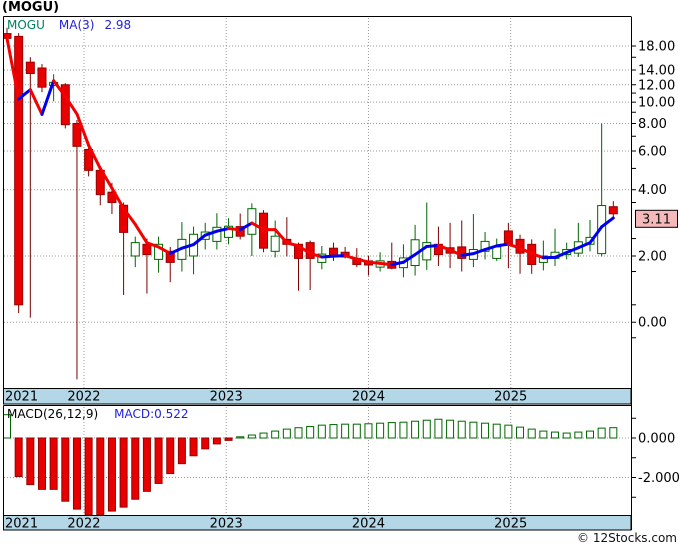  I want to click on y-tick-label: 2.00, so click(652, 256).